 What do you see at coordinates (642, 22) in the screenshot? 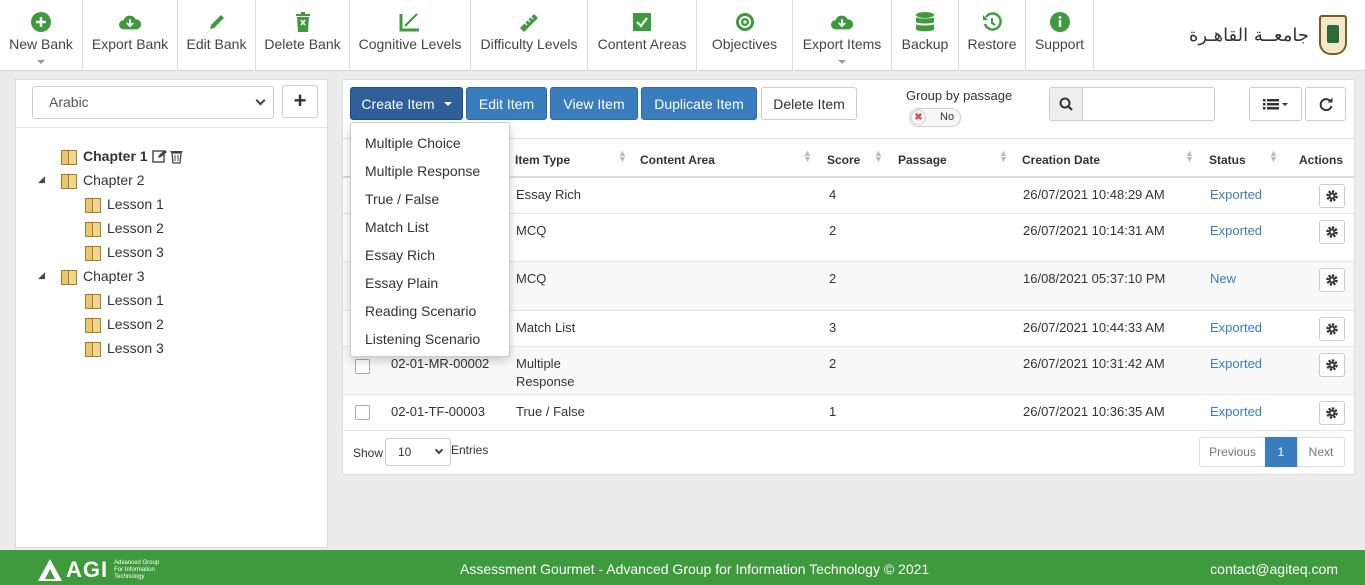
I see `checkbox-icon` at bounding box center [642, 22].